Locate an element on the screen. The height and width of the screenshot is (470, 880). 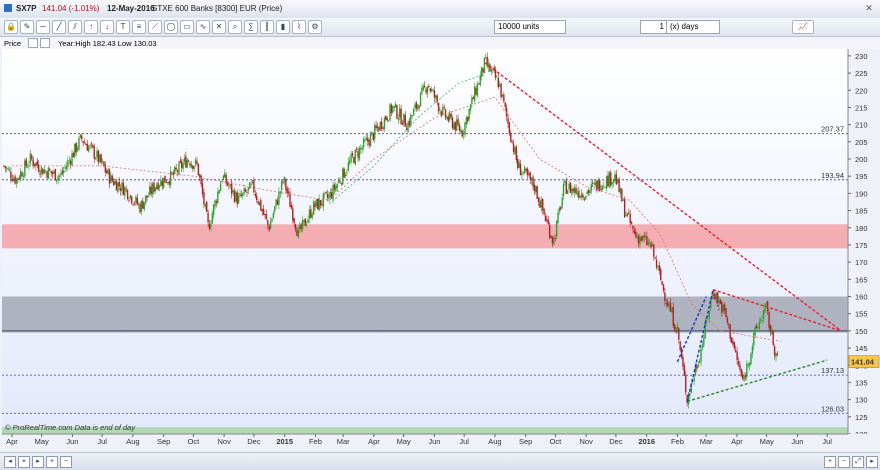
scroll-end-icon: ▸ is located at coordinates (872, 462).